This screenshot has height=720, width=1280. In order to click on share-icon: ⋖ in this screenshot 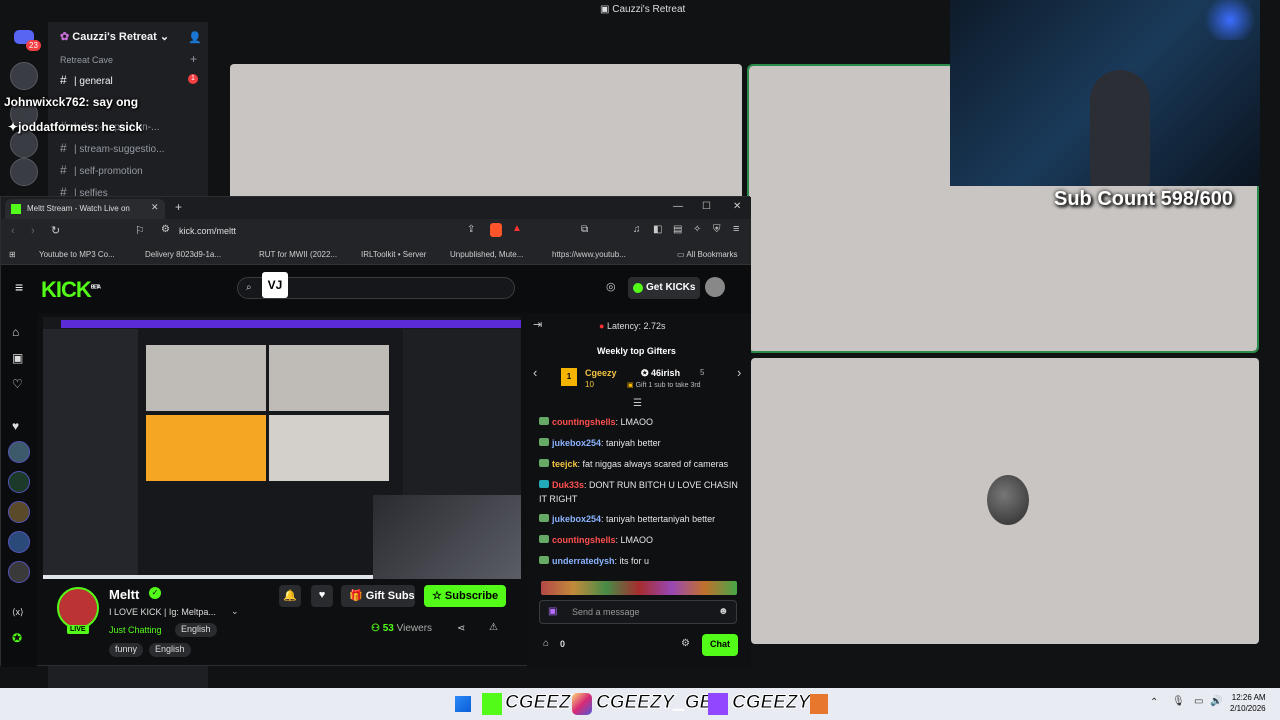, I will do `click(461, 628)`.